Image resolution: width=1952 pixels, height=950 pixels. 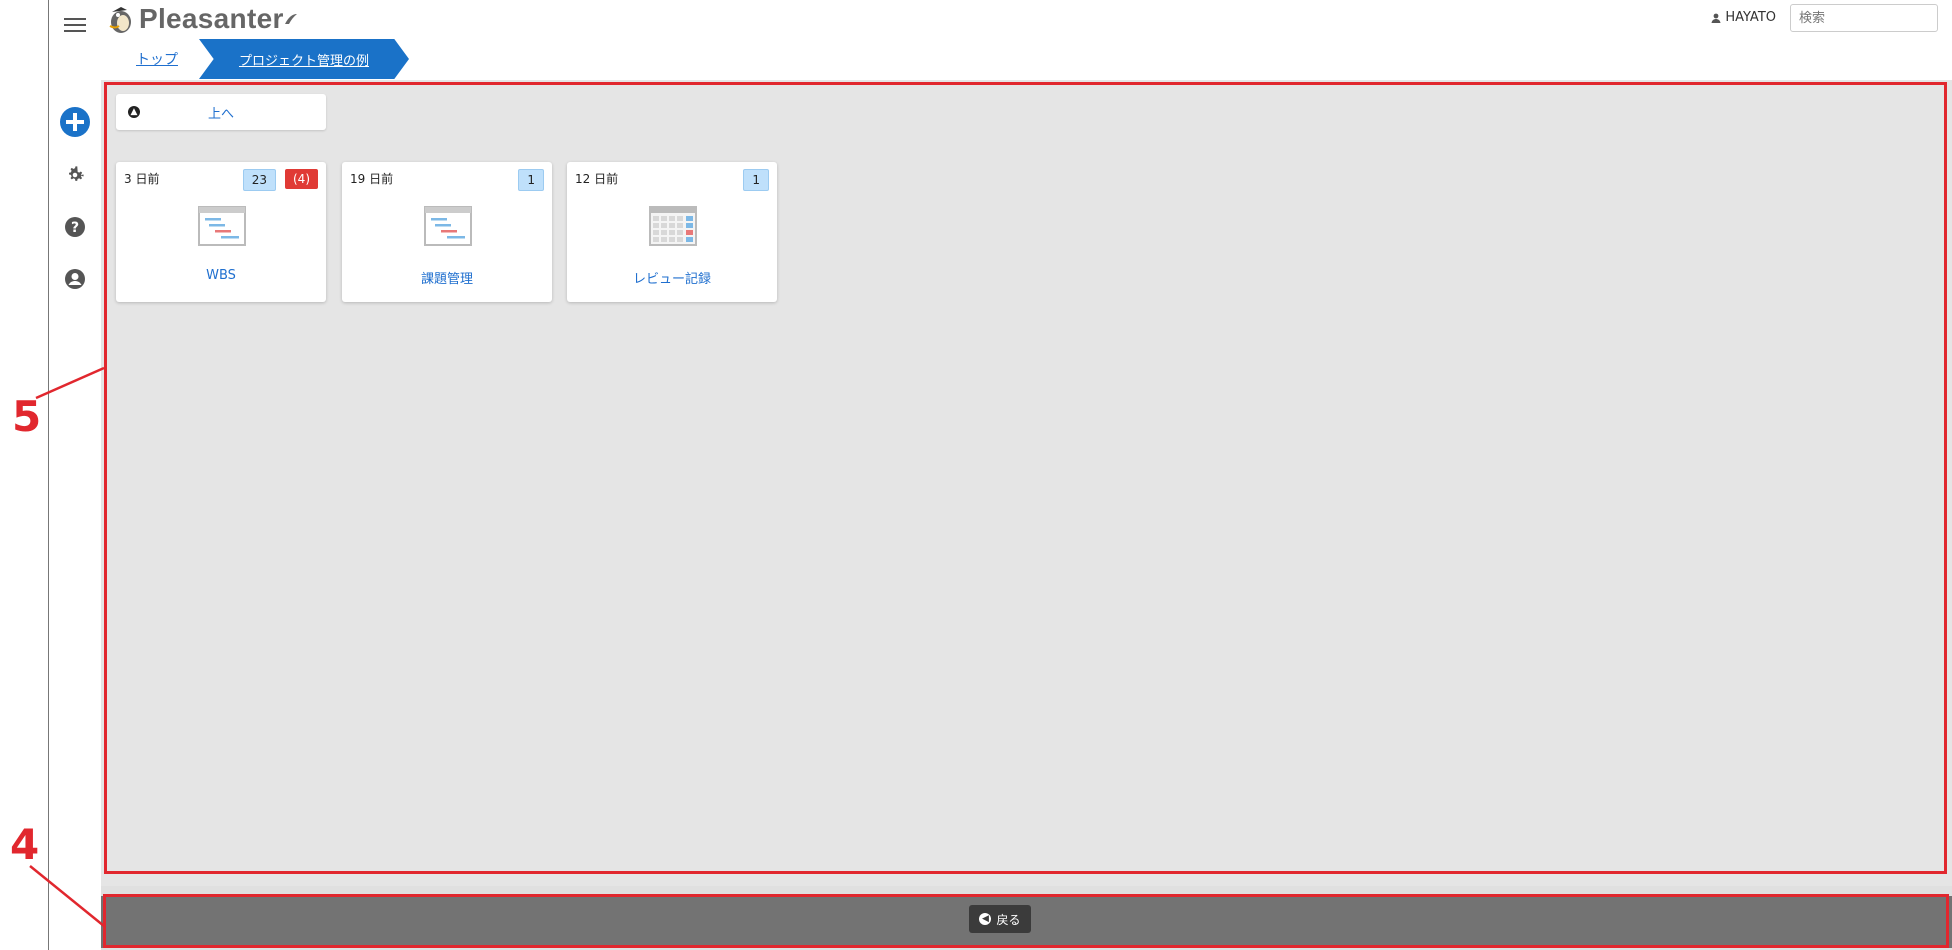 What do you see at coordinates (671, 279) in the screenshot?
I see `card-title: レビュー記録` at bounding box center [671, 279].